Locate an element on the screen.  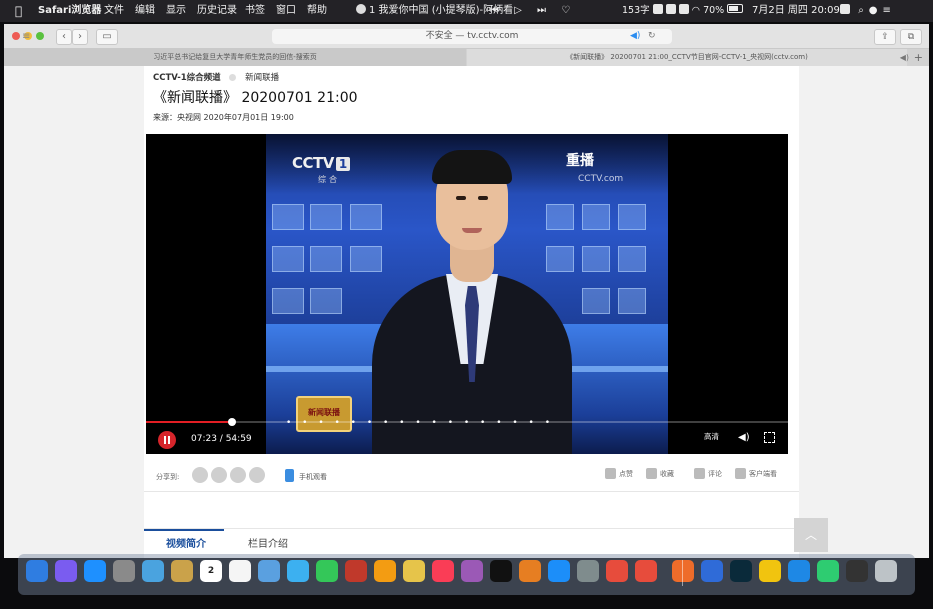
anchor-hair is located at coordinates (472, 167).